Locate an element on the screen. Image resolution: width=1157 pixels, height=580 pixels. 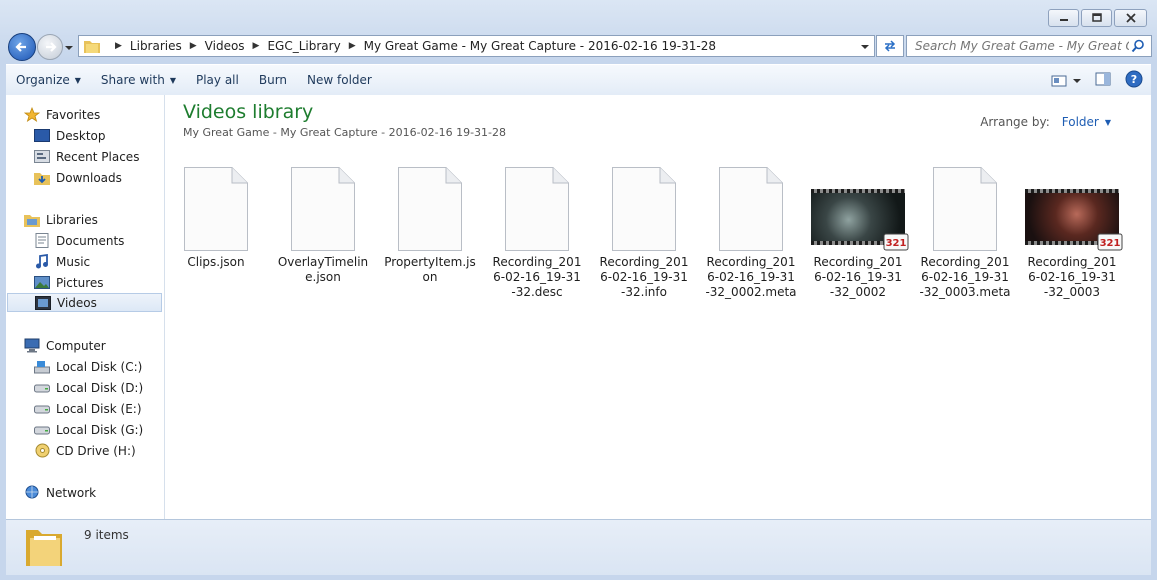
nav-downloads: Downloads is located at coordinates (98, 177).